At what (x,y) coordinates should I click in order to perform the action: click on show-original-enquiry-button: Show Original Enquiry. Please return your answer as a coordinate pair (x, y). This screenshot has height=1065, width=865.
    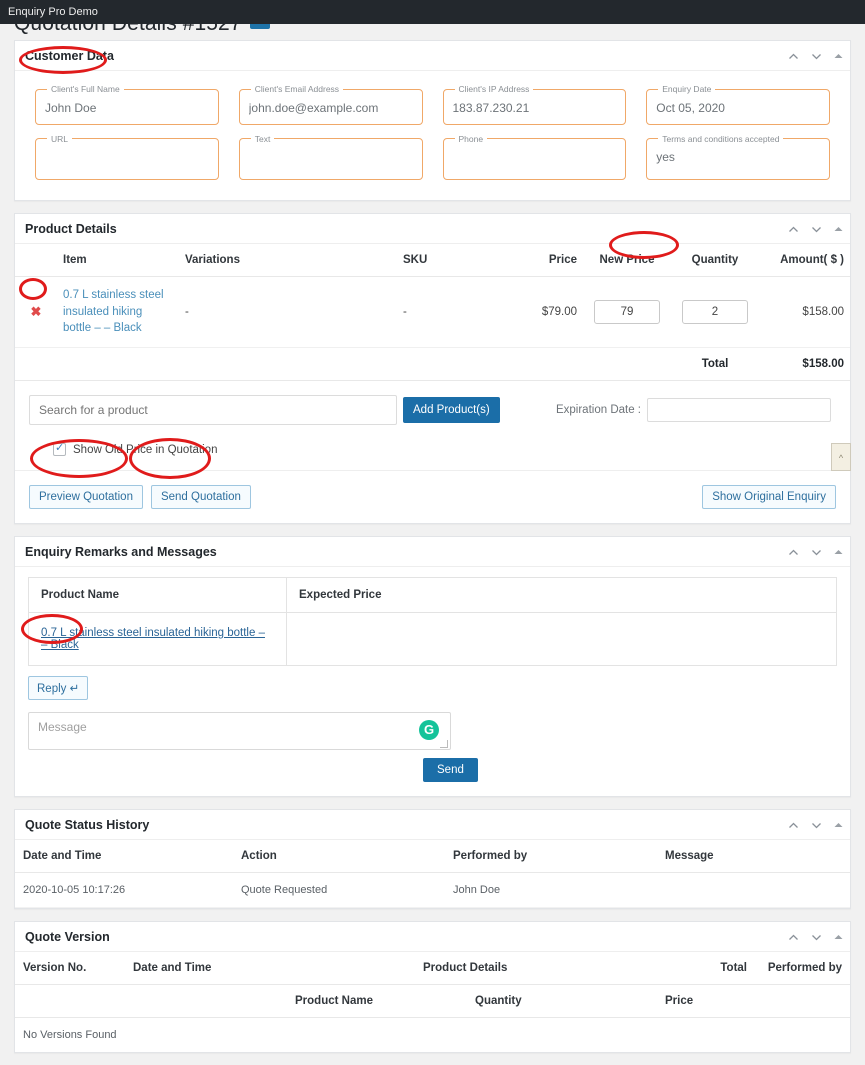
    Looking at the image, I should click on (769, 497).